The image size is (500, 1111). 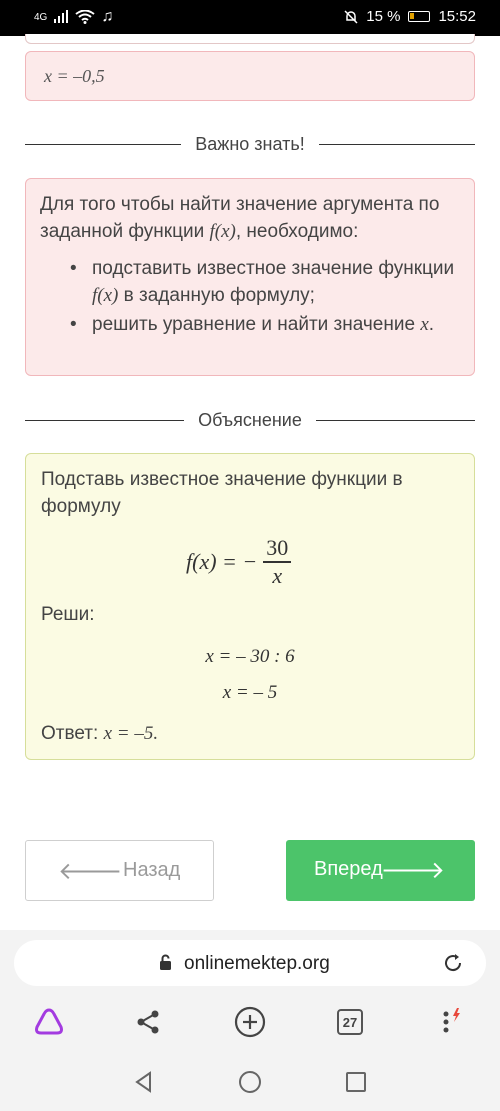 I want to click on home-nav-icon, so click(x=250, y=1082).